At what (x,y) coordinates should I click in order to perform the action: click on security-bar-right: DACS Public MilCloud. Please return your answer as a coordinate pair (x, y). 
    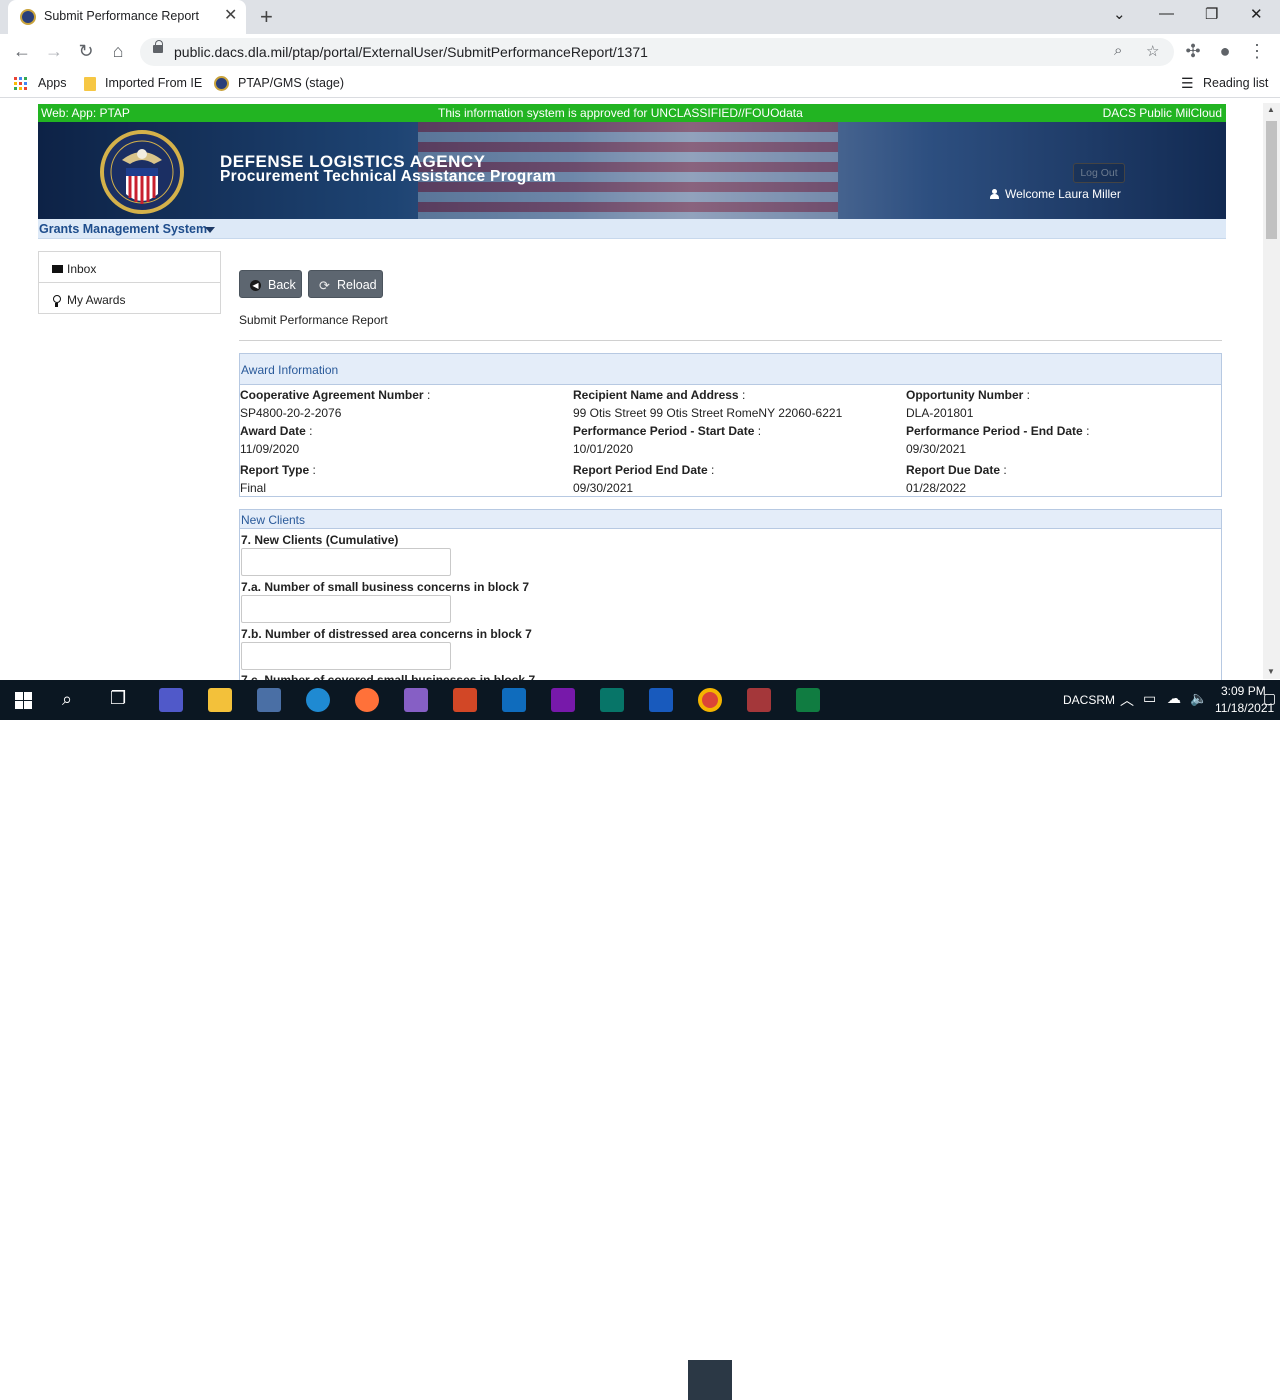
    Looking at the image, I should click on (1162, 113).